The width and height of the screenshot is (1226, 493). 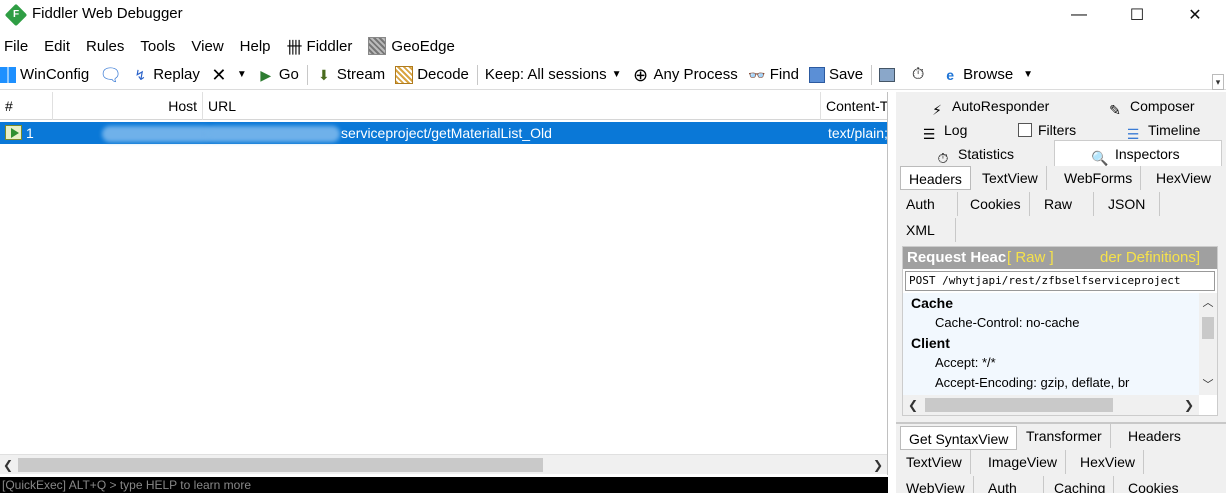 I want to click on replay-button: ↯ Replay, so click(x=165, y=75).